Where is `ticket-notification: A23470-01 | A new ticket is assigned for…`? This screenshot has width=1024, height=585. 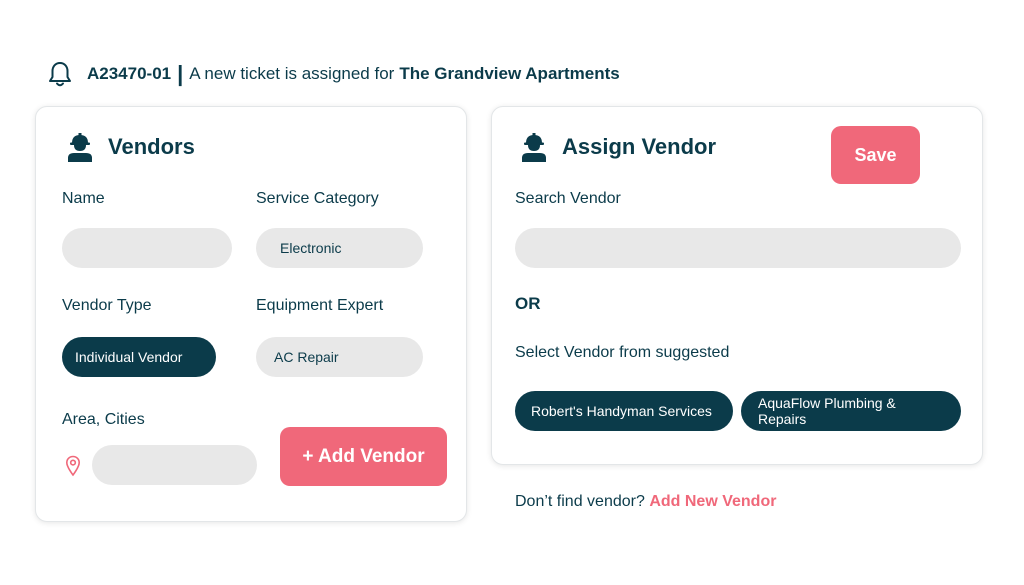
ticket-notification: A23470-01 | A new ticket is assigned for… is located at coordinates (333, 74).